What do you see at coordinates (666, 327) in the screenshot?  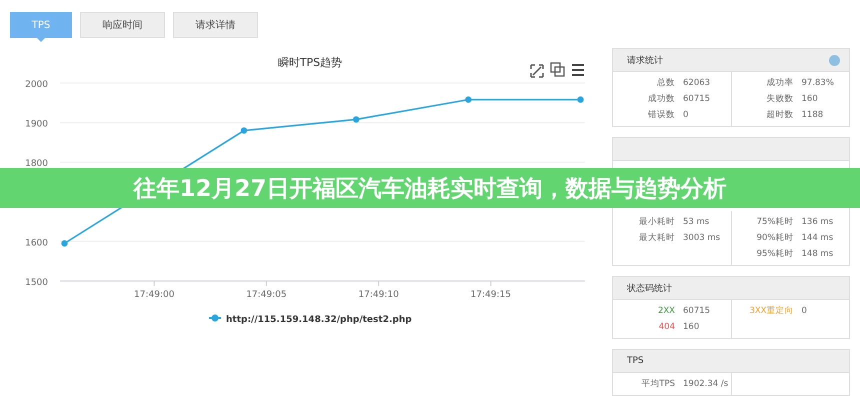 I see `stat-label: 404` at bounding box center [666, 327].